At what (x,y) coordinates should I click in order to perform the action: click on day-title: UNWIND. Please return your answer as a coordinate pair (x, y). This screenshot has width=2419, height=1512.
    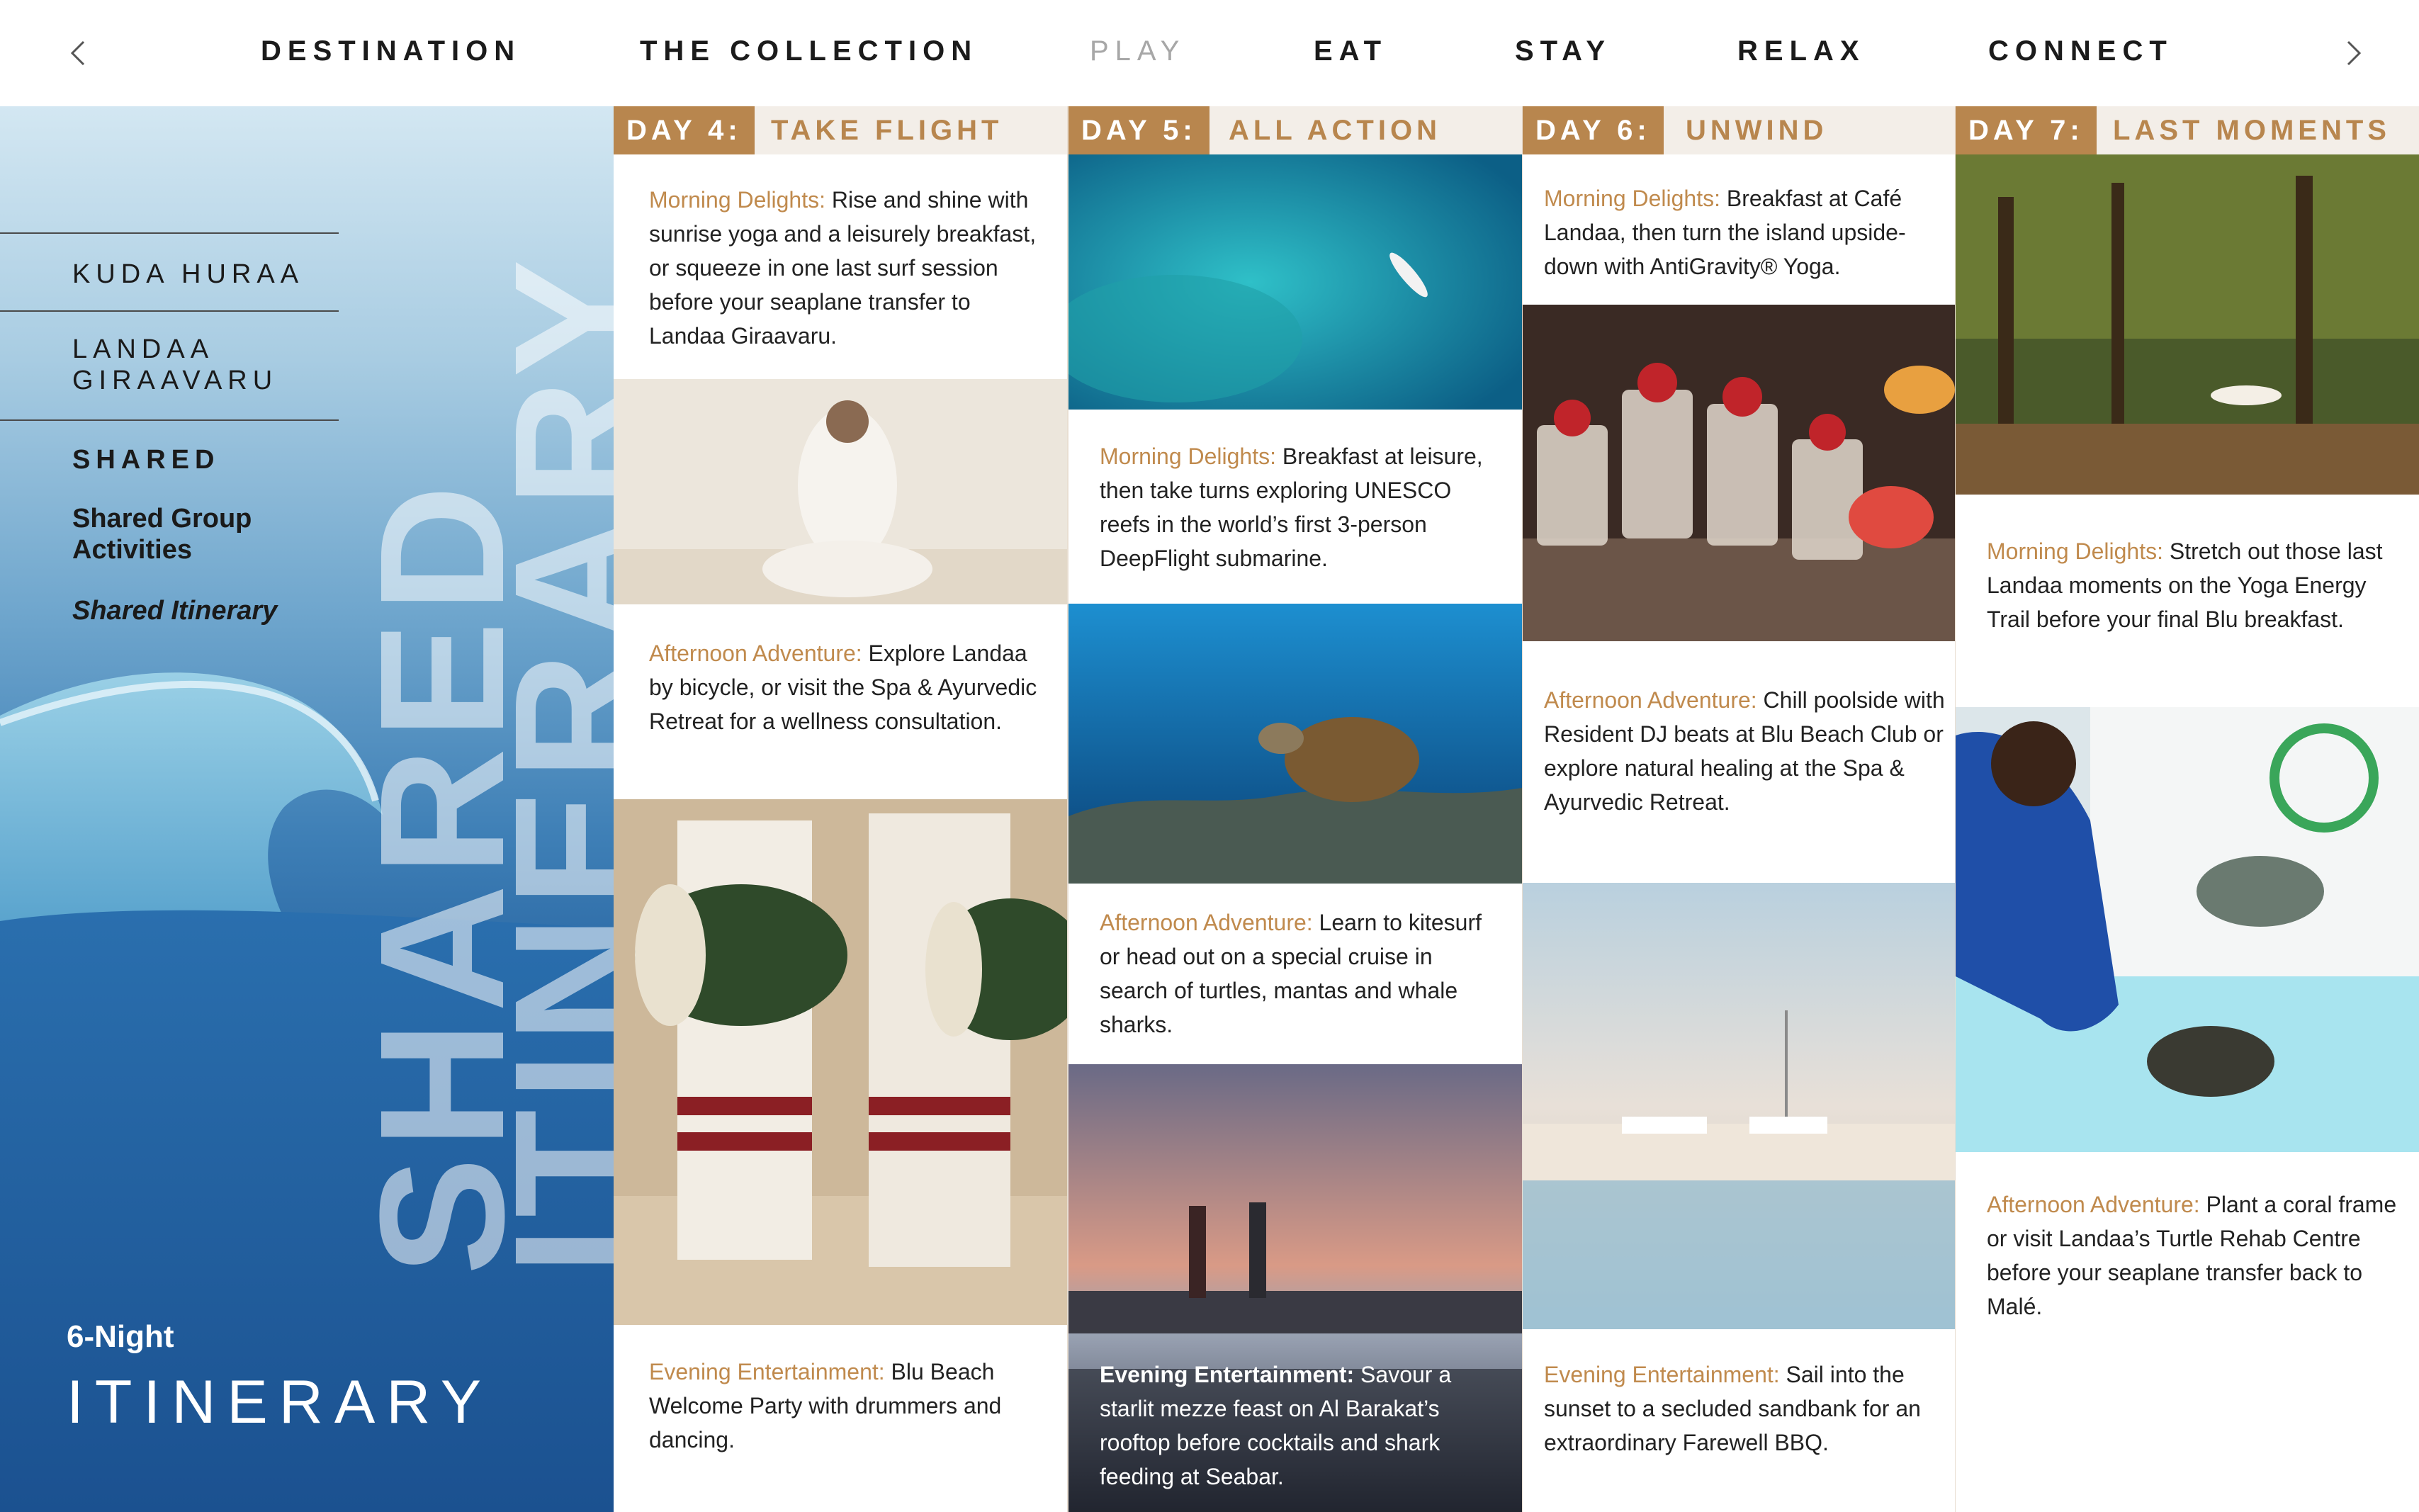
    Looking at the image, I should click on (1757, 130).